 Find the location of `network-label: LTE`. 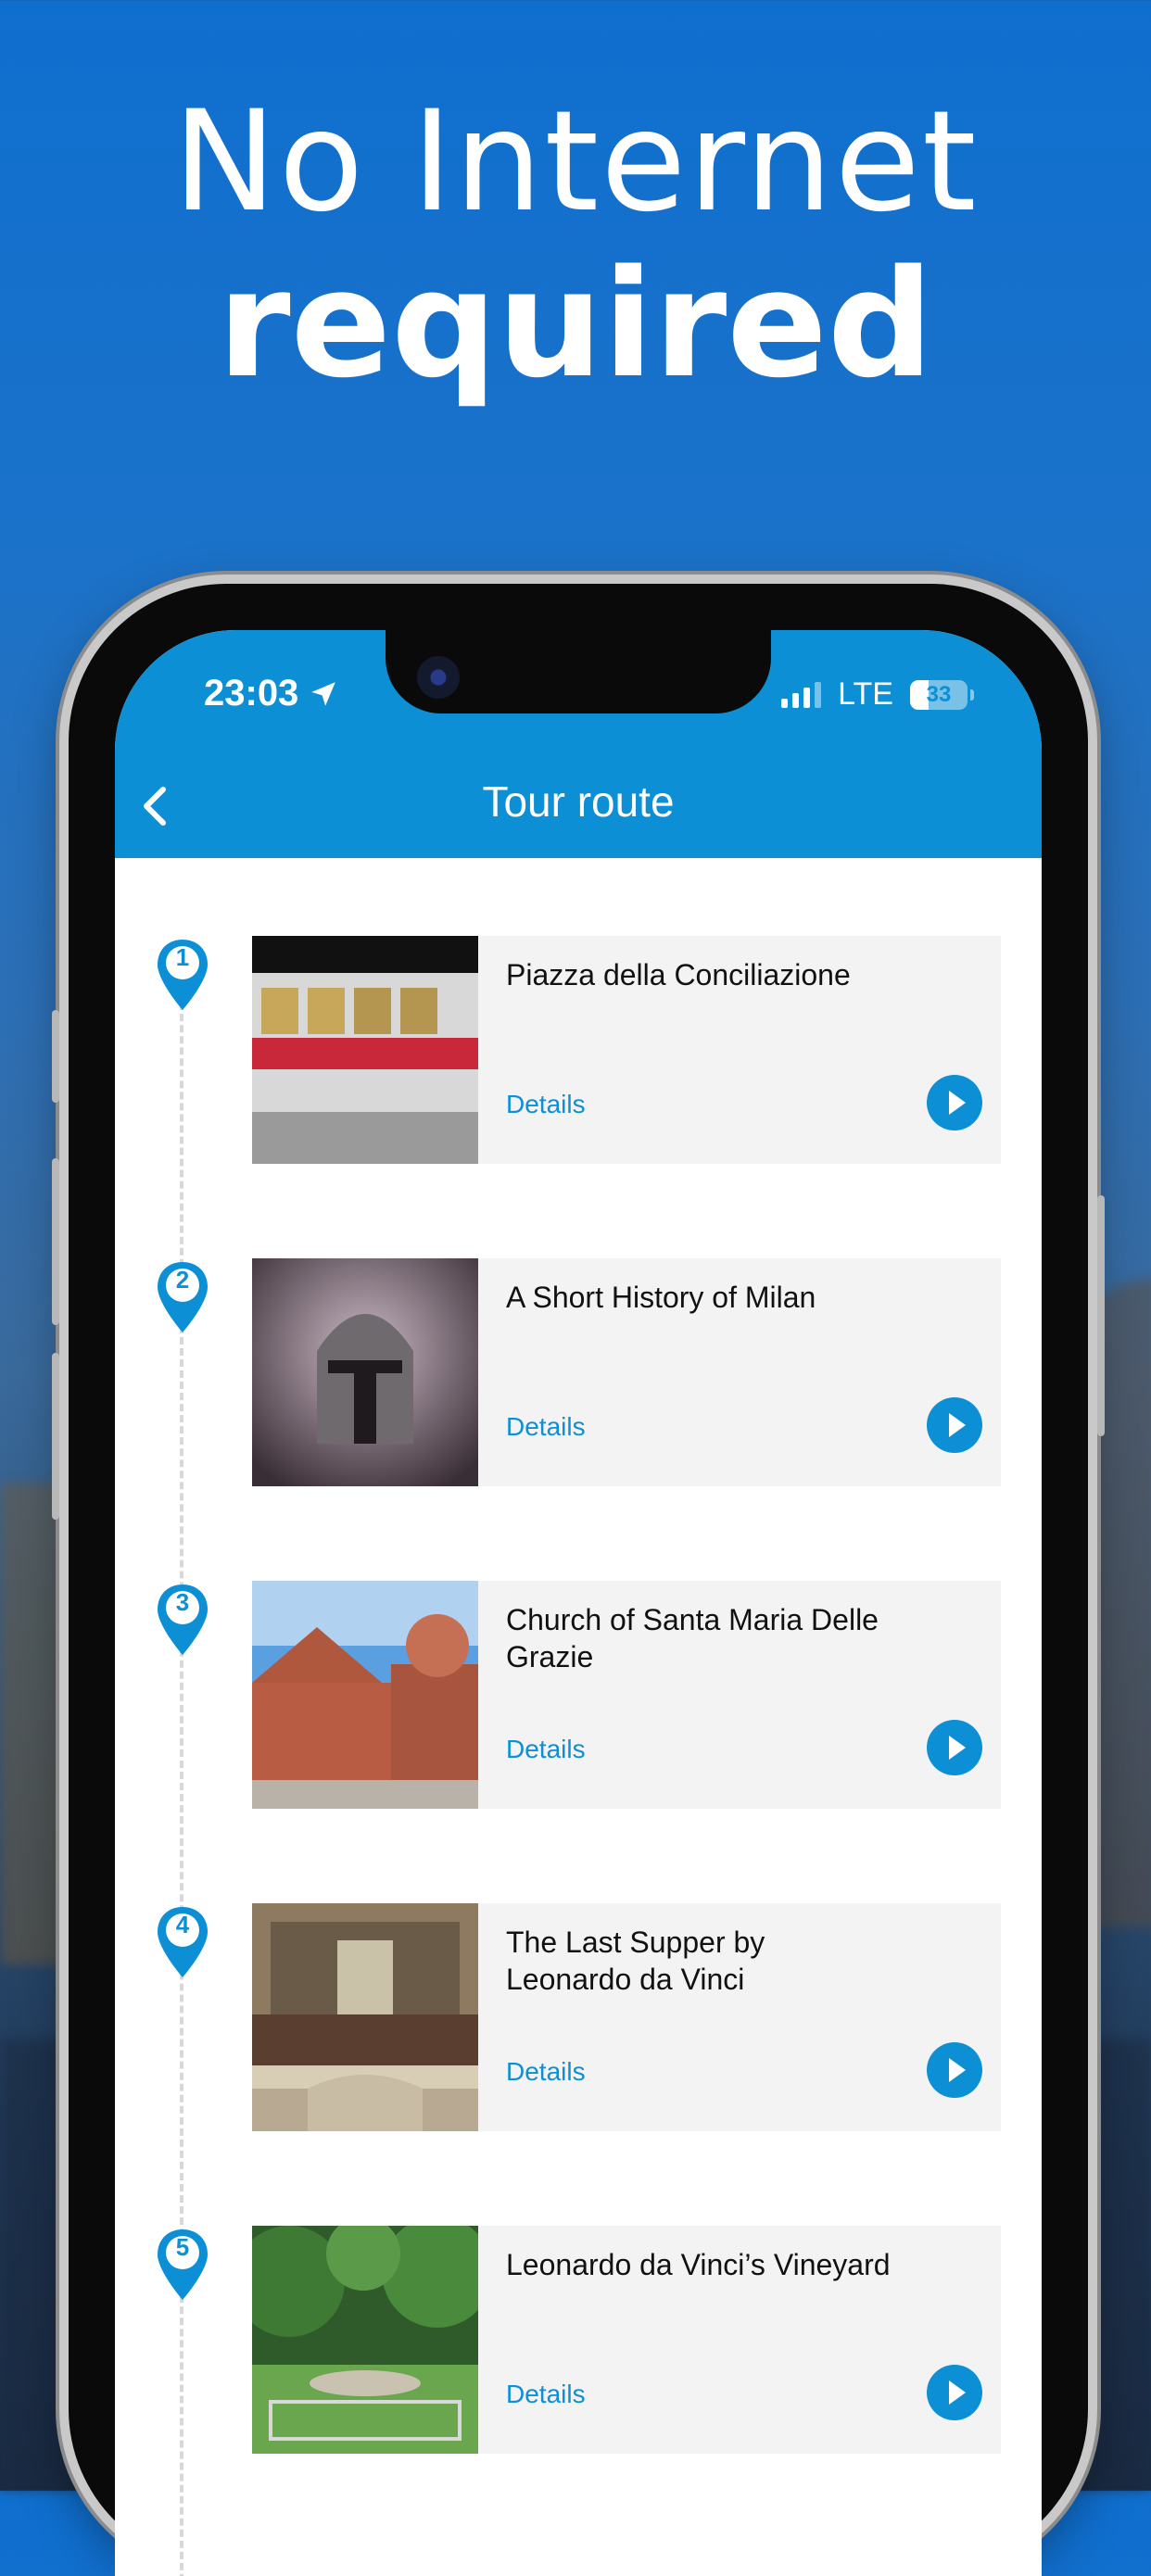

network-label: LTE is located at coordinates (865, 694).